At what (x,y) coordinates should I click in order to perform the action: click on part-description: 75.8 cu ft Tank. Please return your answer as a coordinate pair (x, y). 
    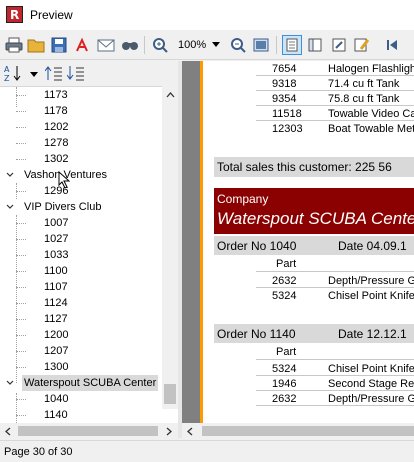
    Looking at the image, I should click on (364, 99).